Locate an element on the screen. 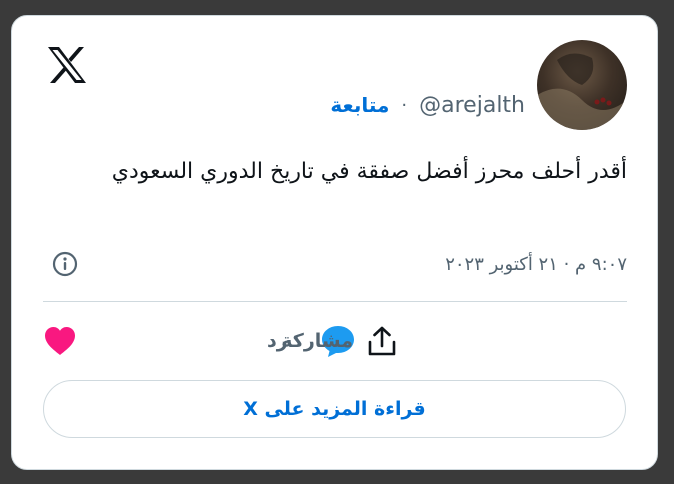 This screenshot has width=674, height=484. follow-link: متابعة is located at coordinates (359, 105).